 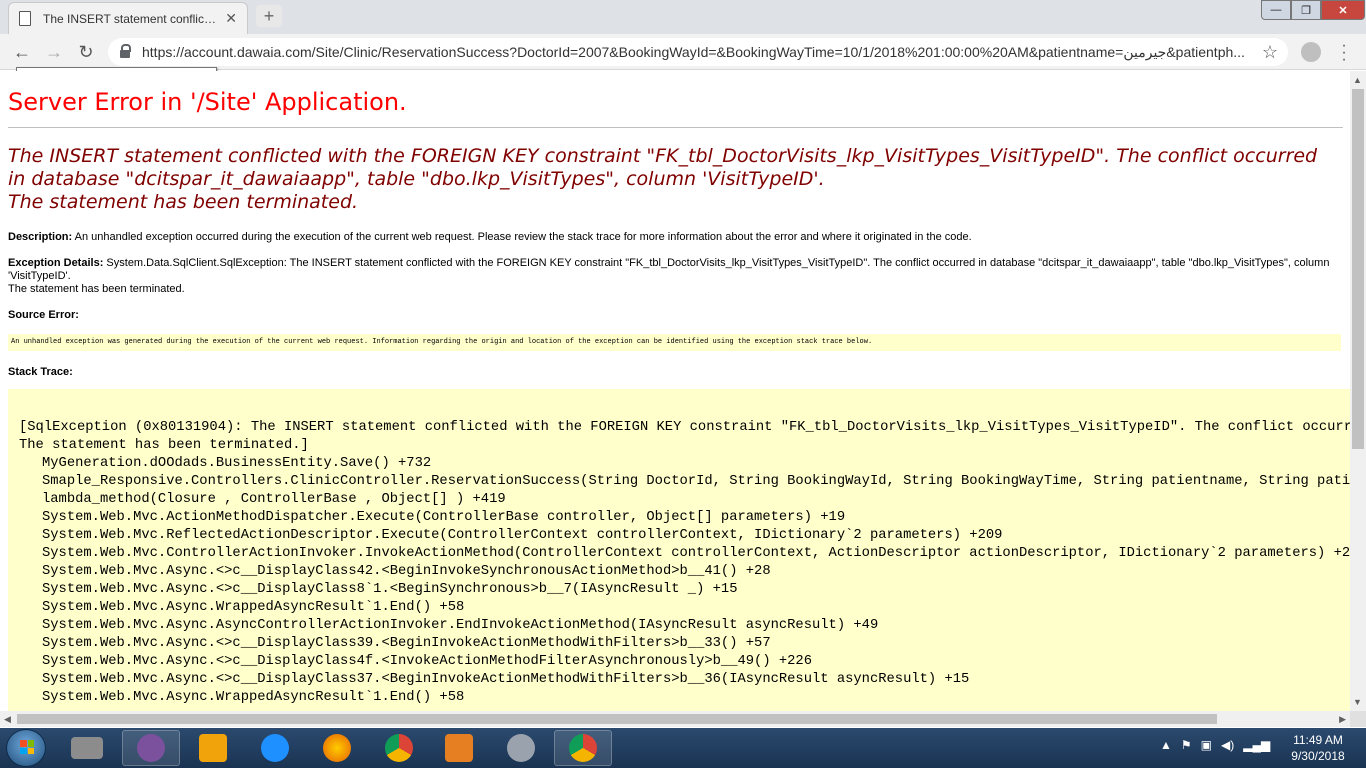 I want to click on description-label: Description:, so click(x=40, y=237).